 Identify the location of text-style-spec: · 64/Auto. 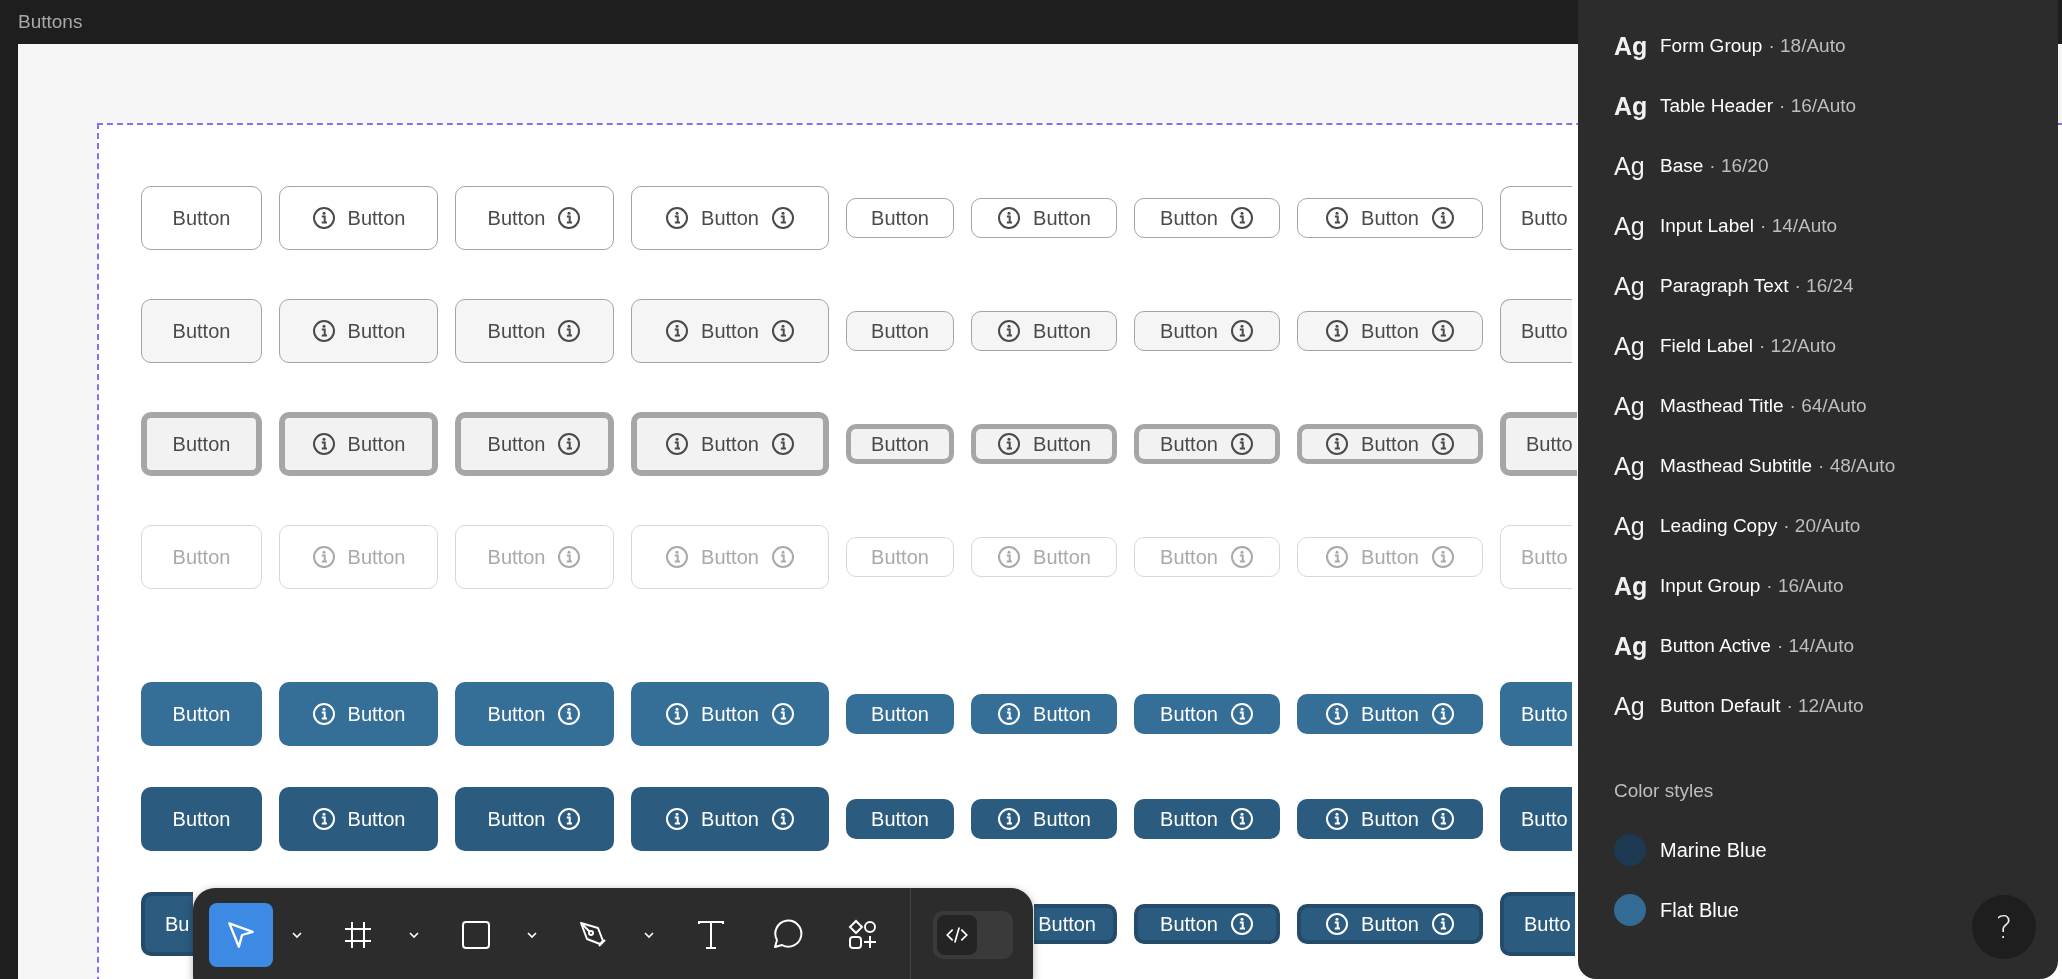
(1828, 406).